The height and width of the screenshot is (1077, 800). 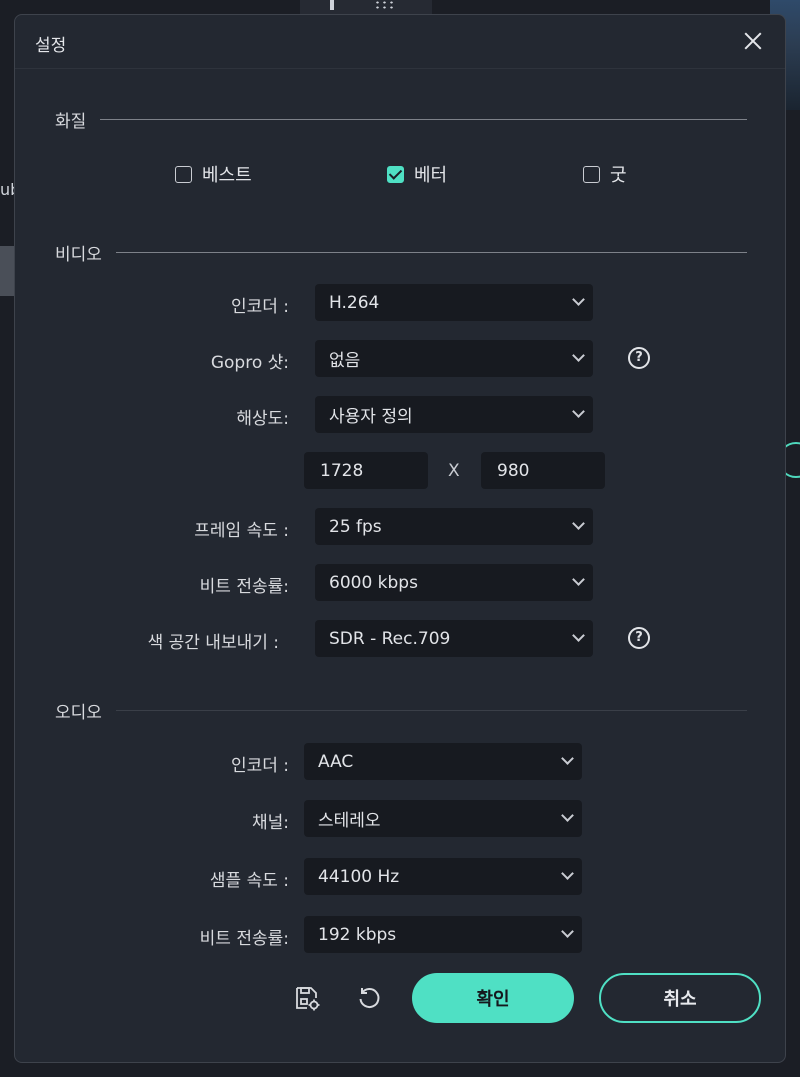 What do you see at coordinates (227, 175) in the screenshot?
I see `quality-best-label: 베스트` at bounding box center [227, 175].